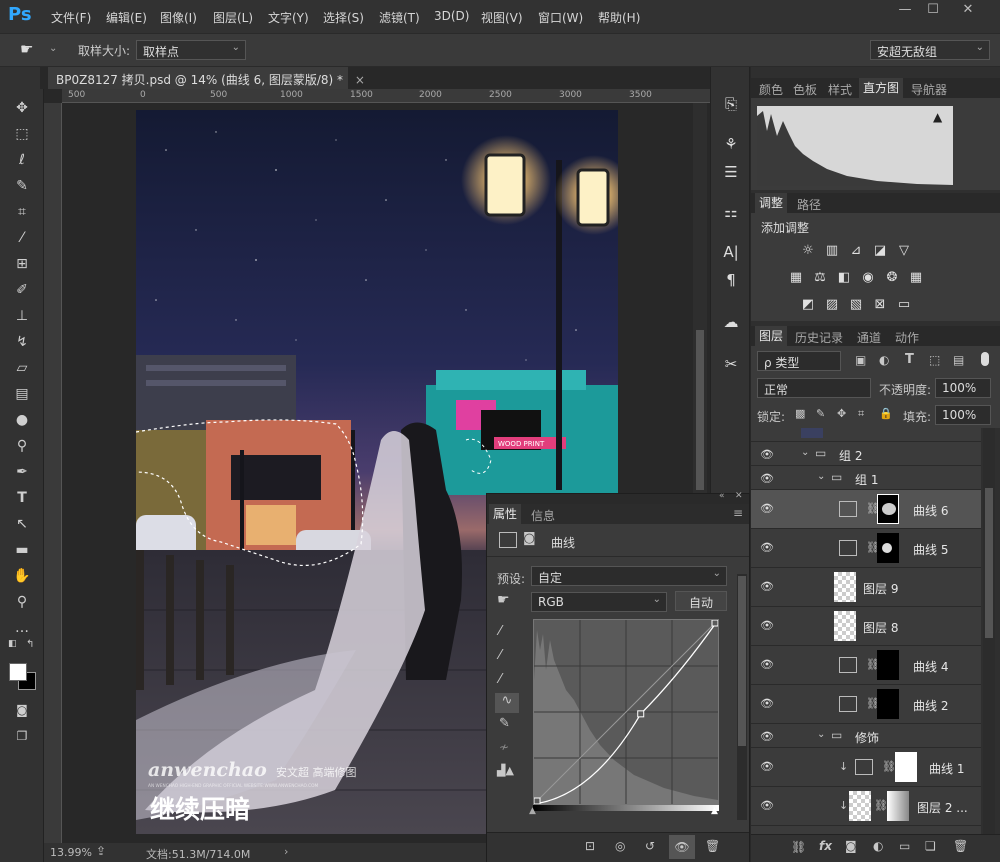 Image resolution: width=1000 pixels, height=862 pixels. I want to click on blur-tool-icon: ●, so click(22, 420).